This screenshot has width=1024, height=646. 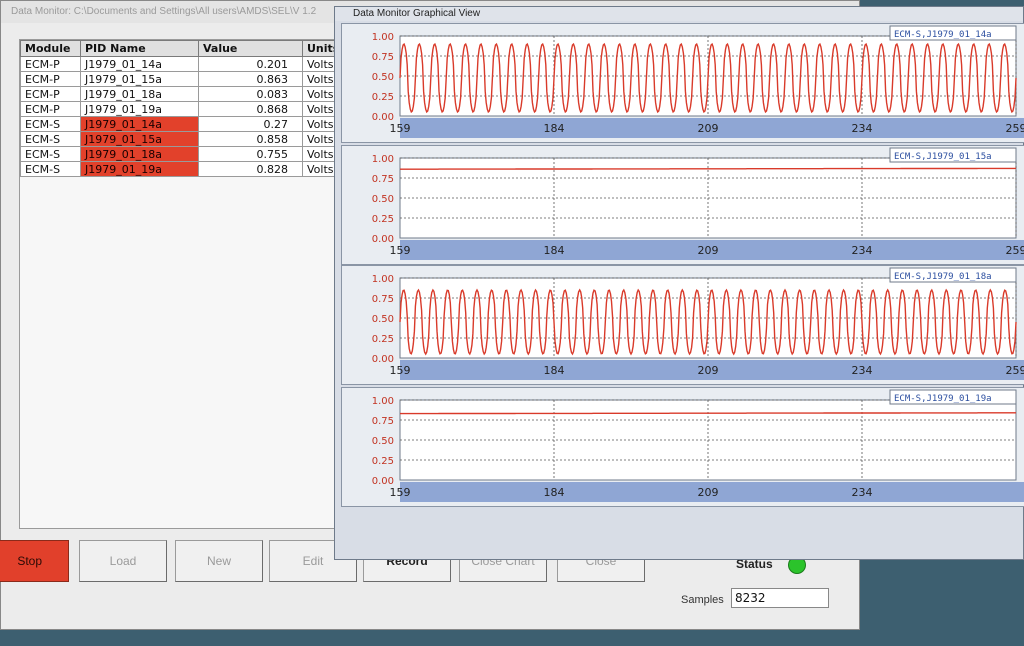 I want to click on value-cell: 0.858, so click(x=250, y=139).